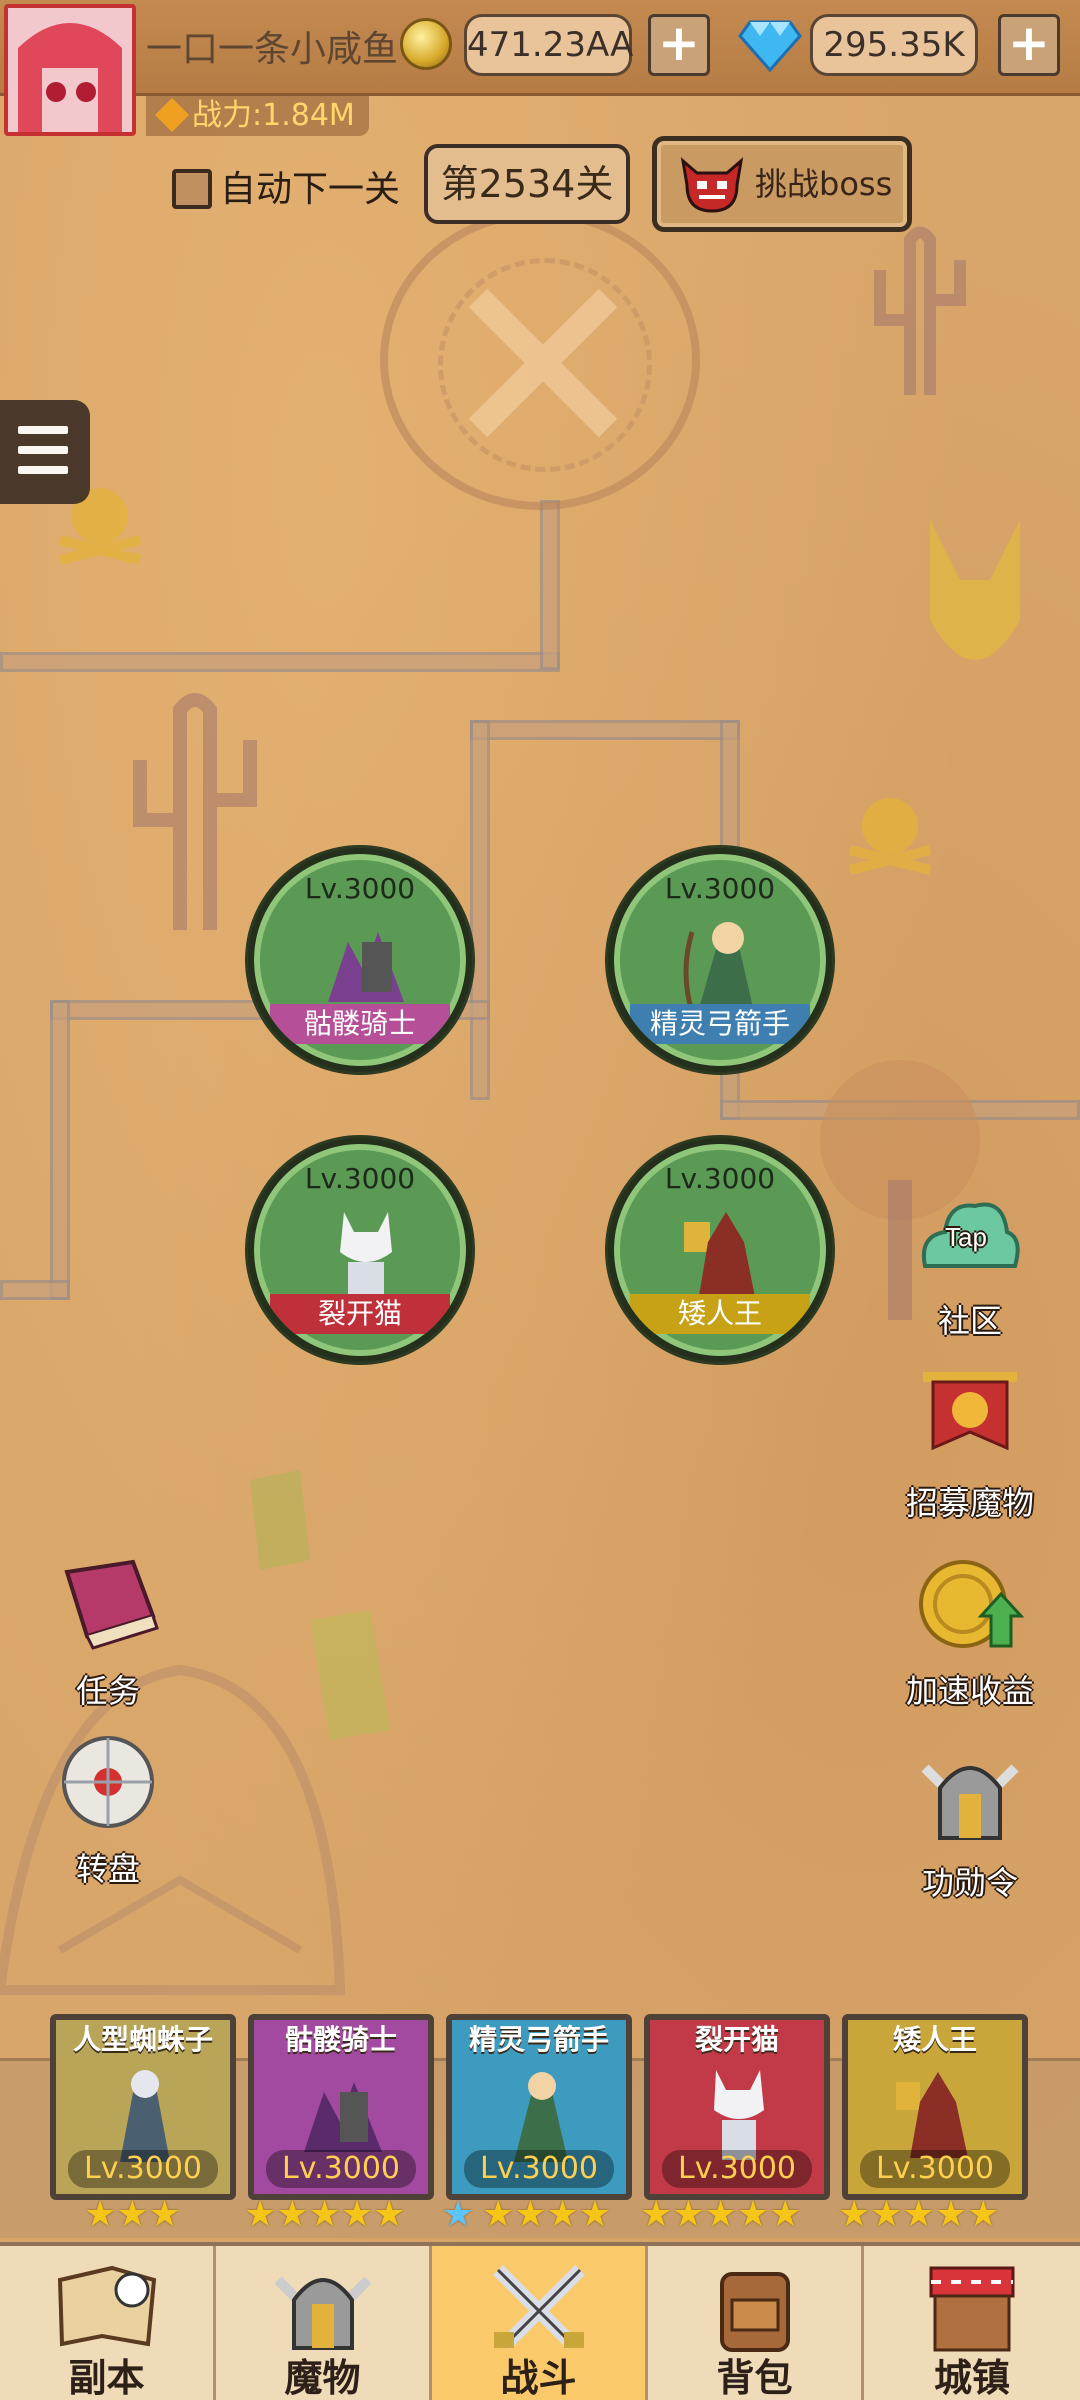 This screenshot has height=2400, width=1080. I want to click on hero-name: 骷髅骑士, so click(360, 1024).